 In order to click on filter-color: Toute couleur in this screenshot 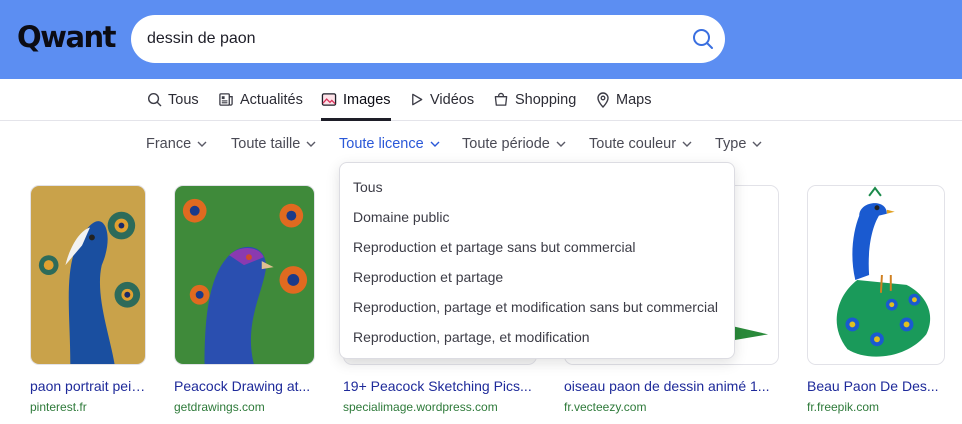, I will do `click(640, 144)`.